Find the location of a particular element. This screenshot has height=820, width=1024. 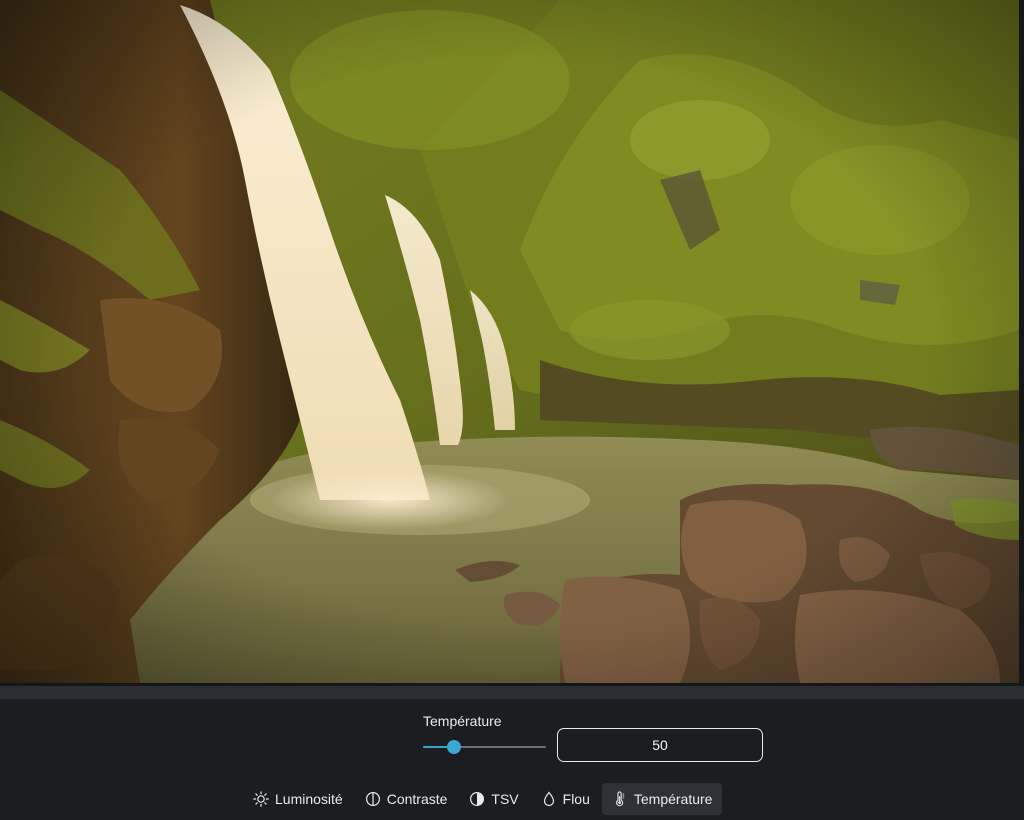

tool-label: Température is located at coordinates (673, 799).